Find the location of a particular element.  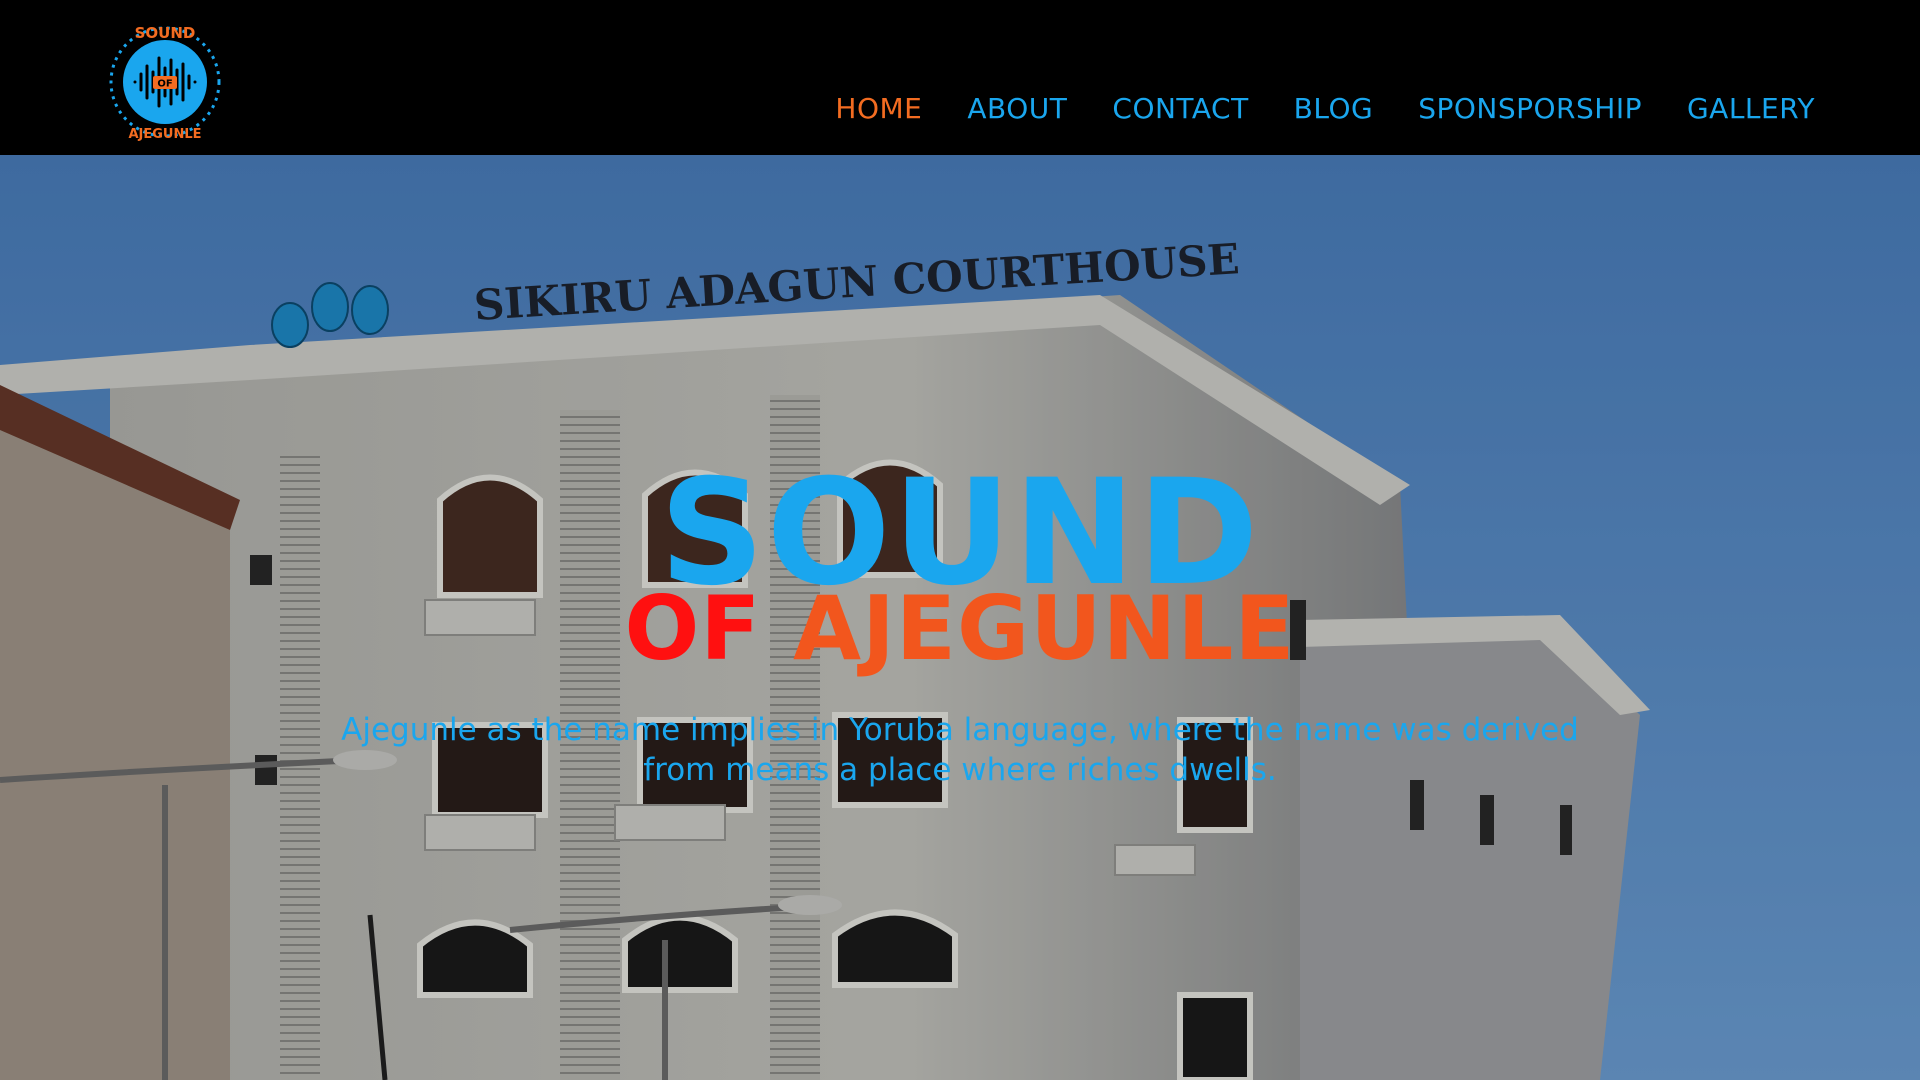

svg-text: SOUND is located at coordinates (165, 33).